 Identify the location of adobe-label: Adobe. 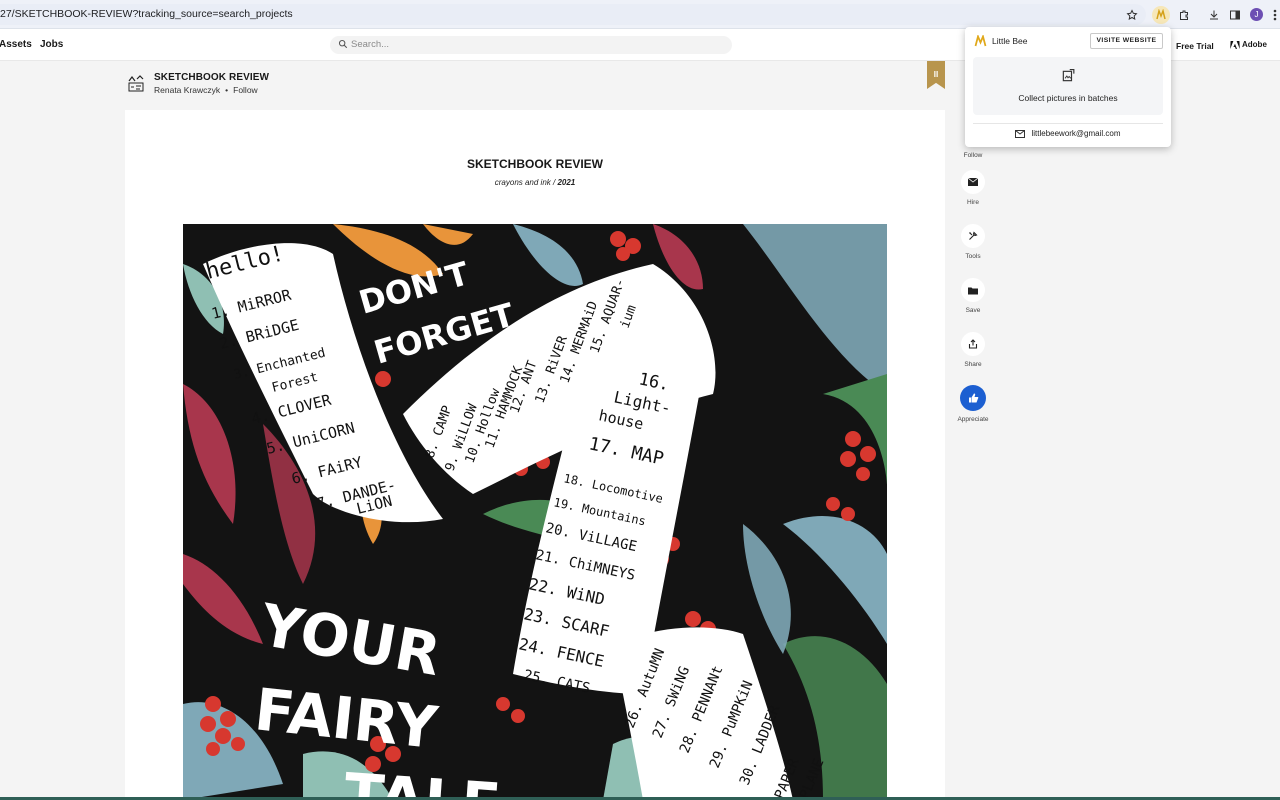
(1254, 44).